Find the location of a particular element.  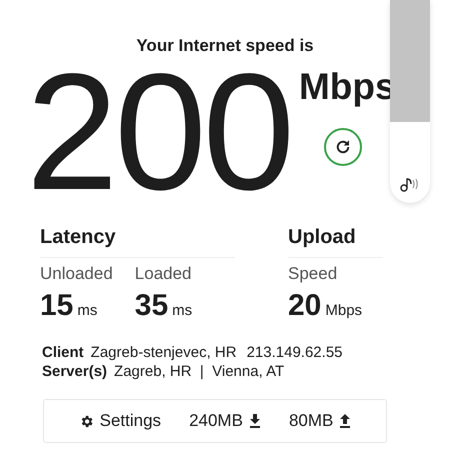

upload-icon is located at coordinates (345, 421).